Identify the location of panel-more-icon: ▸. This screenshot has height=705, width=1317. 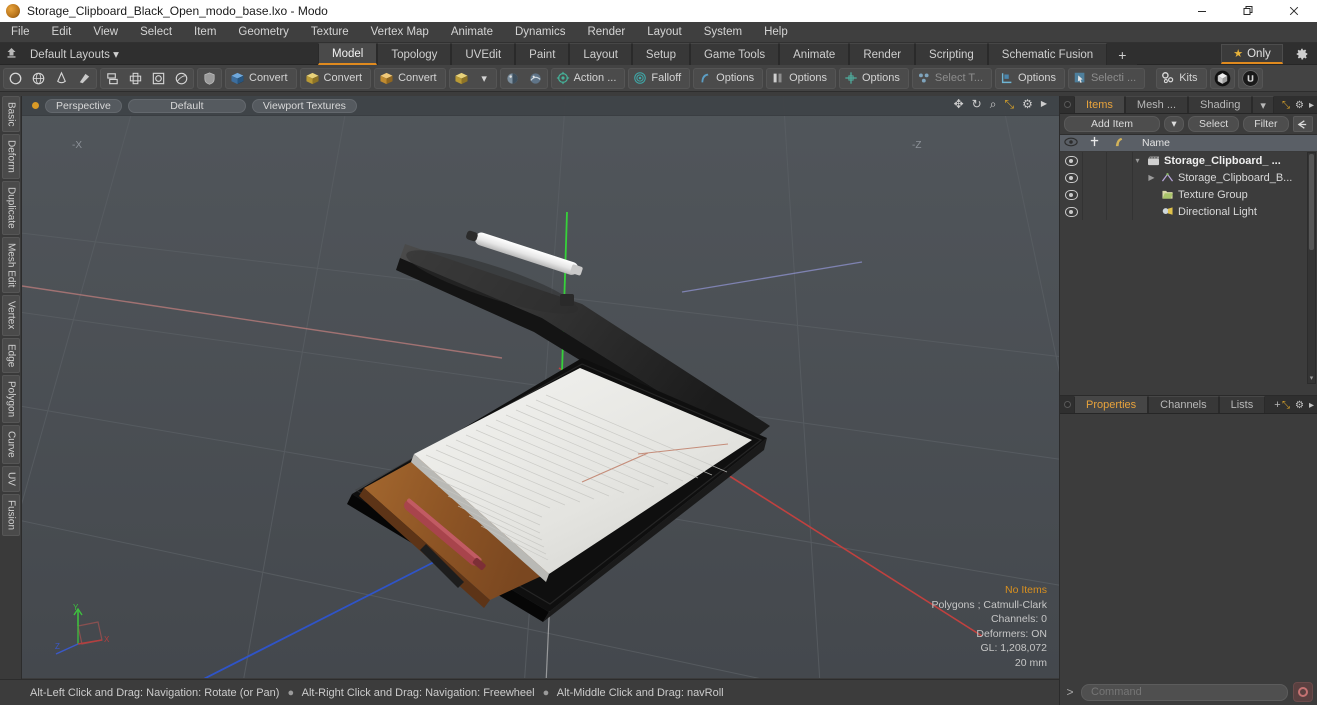
(1311, 105).